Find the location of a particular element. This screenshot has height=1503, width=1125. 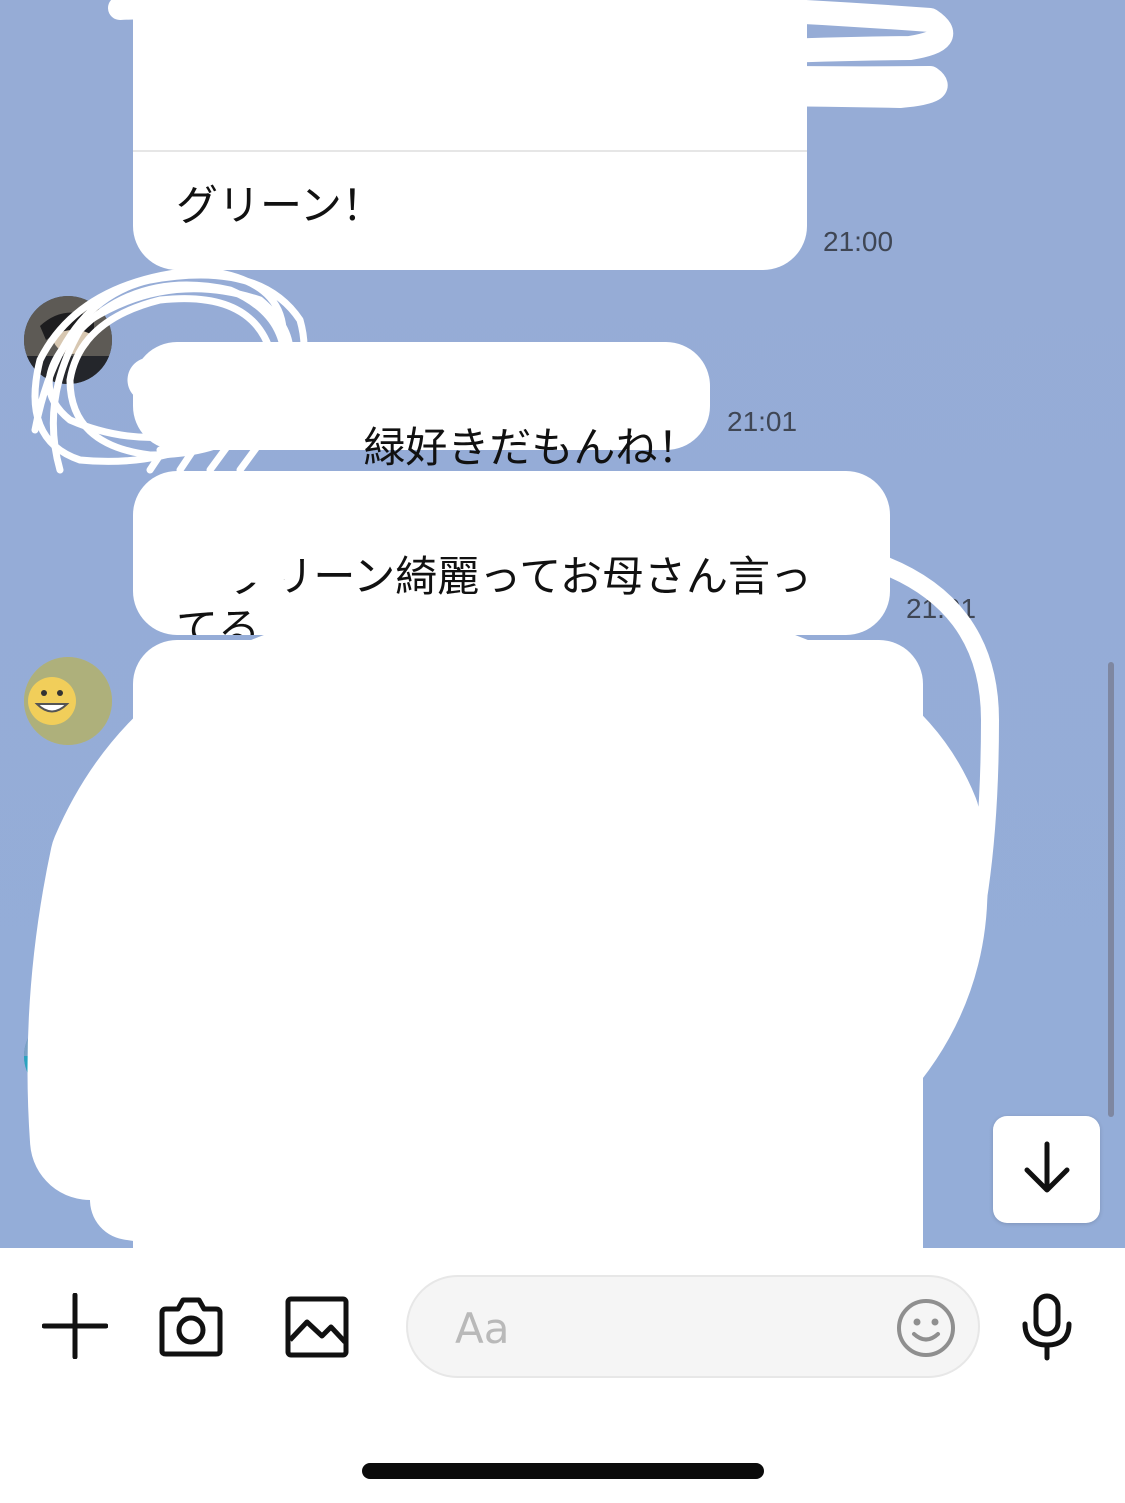

microphone-icon is located at coordinates (1047, 1327).